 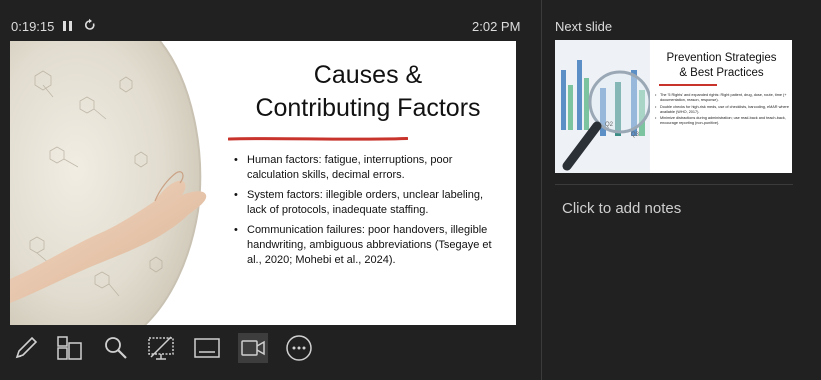 I want to click on pane-divider, so click(x=541, y=190).